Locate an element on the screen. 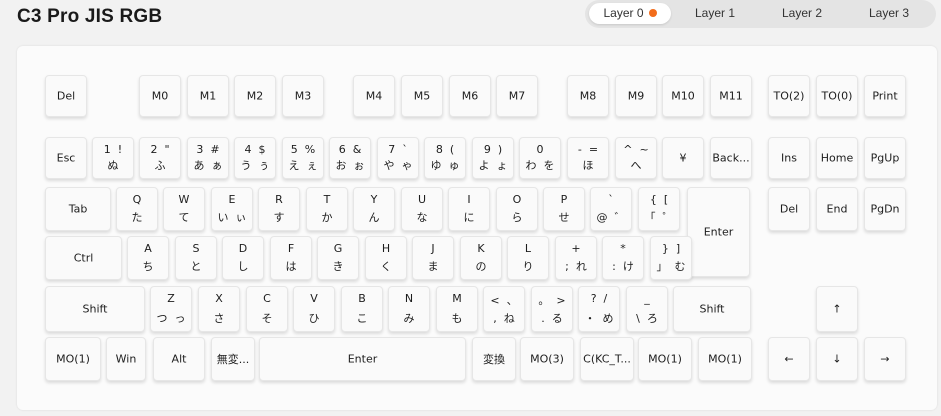 The height and width of the screenshot is (416, 941). key-t: Tか is located at coordinates (327, 209).